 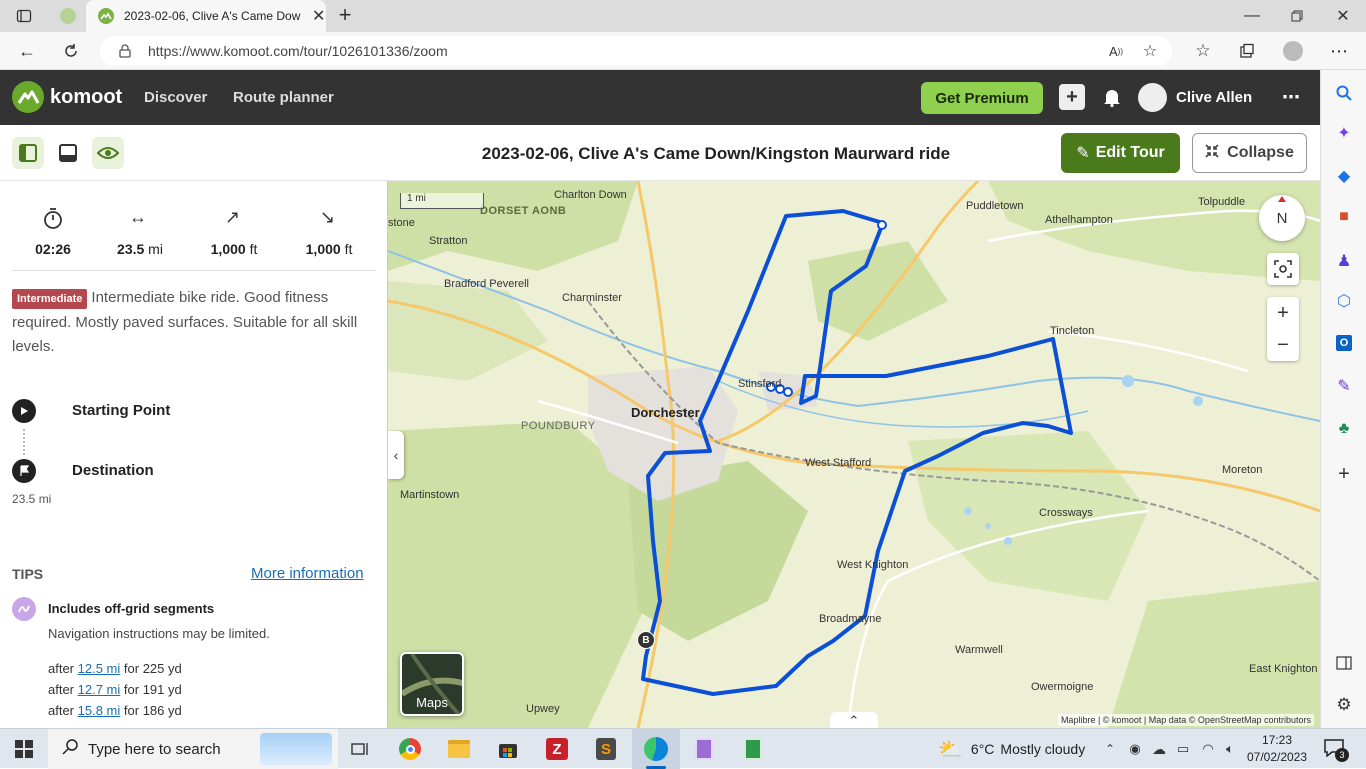 I want to click on compass: N, so click(x=1282, y=218).